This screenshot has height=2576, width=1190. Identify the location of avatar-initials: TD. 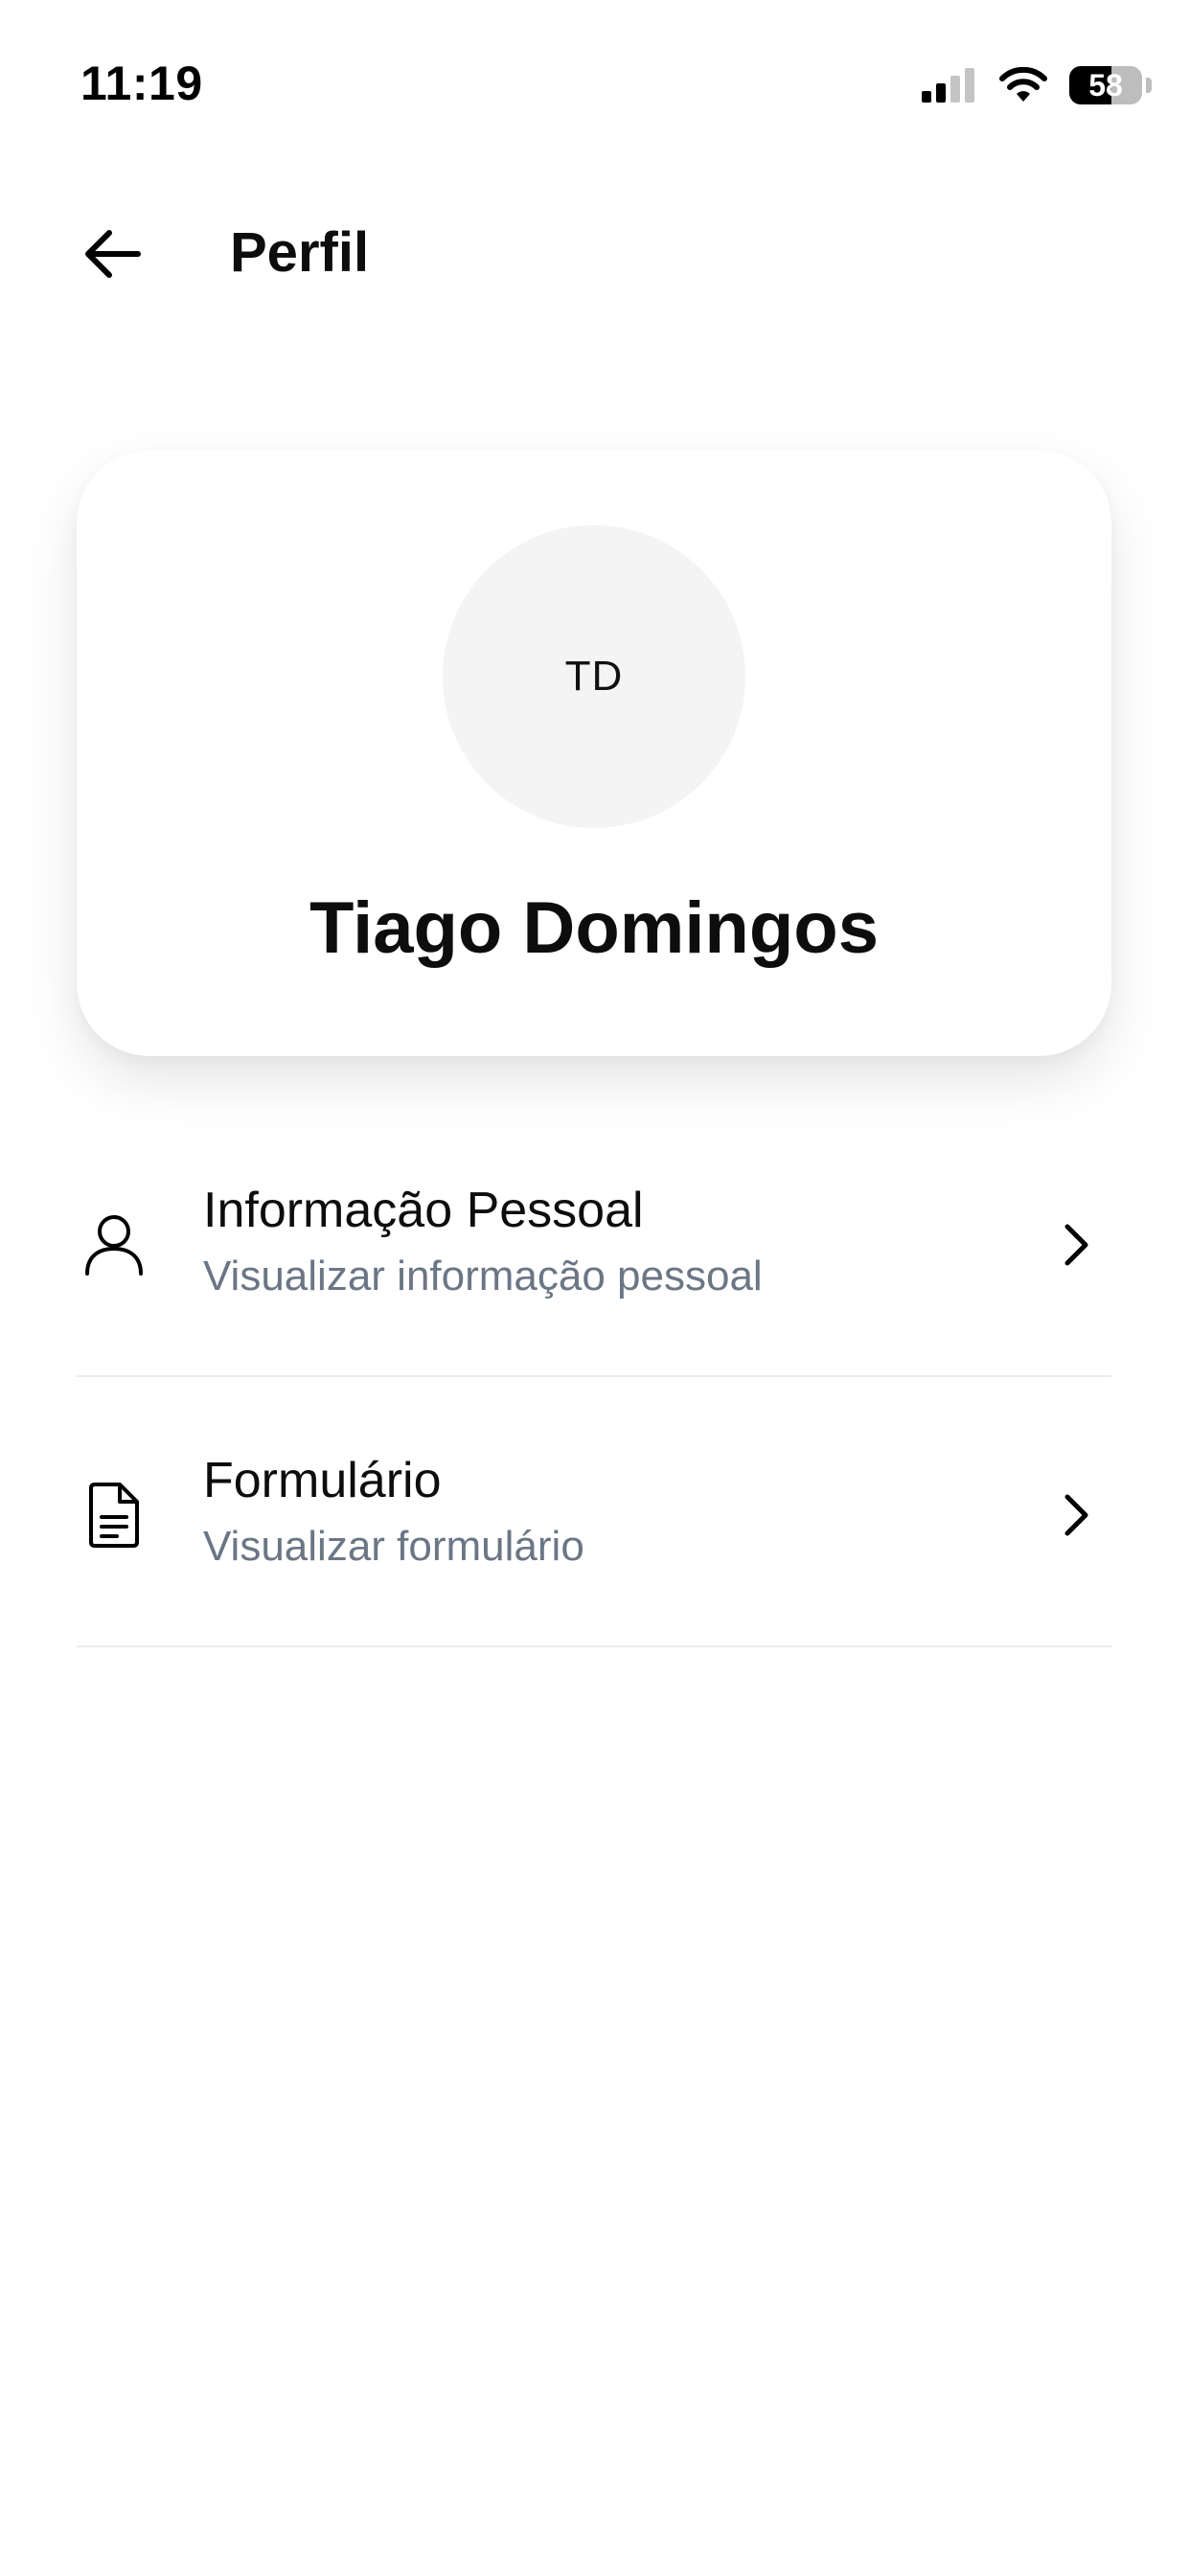
(594, 676).